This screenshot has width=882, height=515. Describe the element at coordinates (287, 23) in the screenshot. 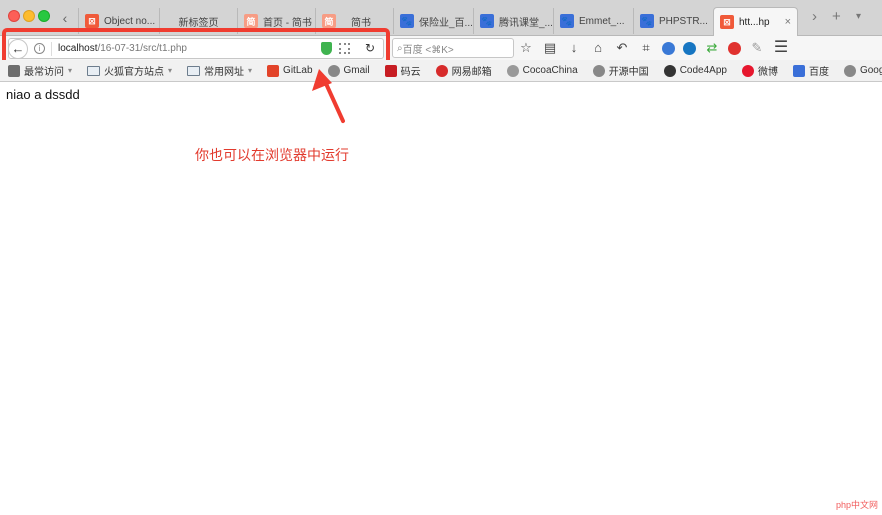

I see `tab-title: 首页 - 简书` at that location.